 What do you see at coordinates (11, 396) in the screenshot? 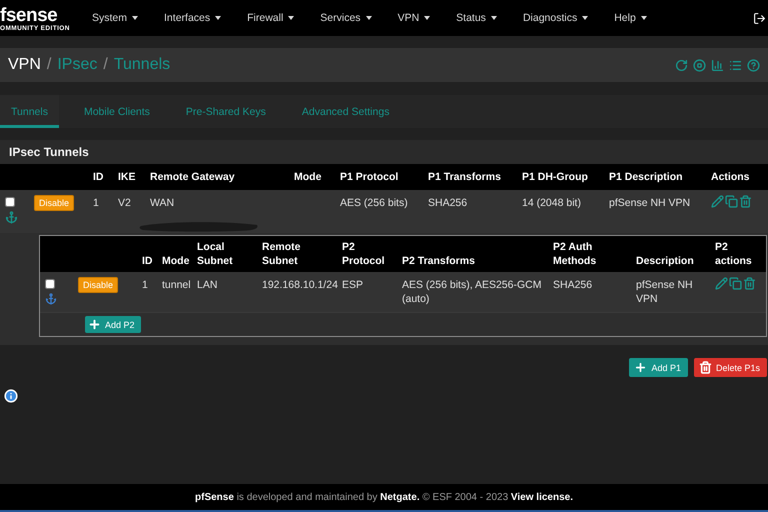
I see `info-icon` at bounding box center [11, 396].